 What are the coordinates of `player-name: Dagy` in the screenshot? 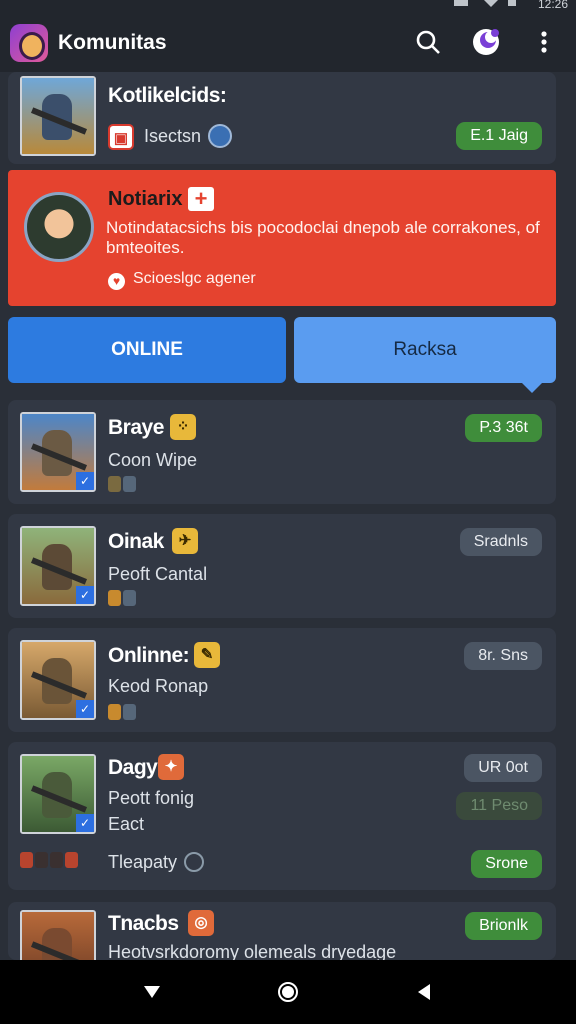 It's located at (133, 767).